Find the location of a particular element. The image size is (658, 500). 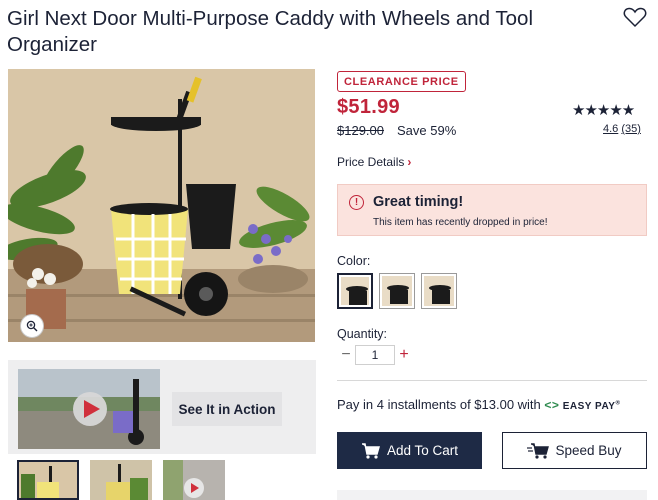

price-details-link: Price Details › is located at coordinates (374, 162).